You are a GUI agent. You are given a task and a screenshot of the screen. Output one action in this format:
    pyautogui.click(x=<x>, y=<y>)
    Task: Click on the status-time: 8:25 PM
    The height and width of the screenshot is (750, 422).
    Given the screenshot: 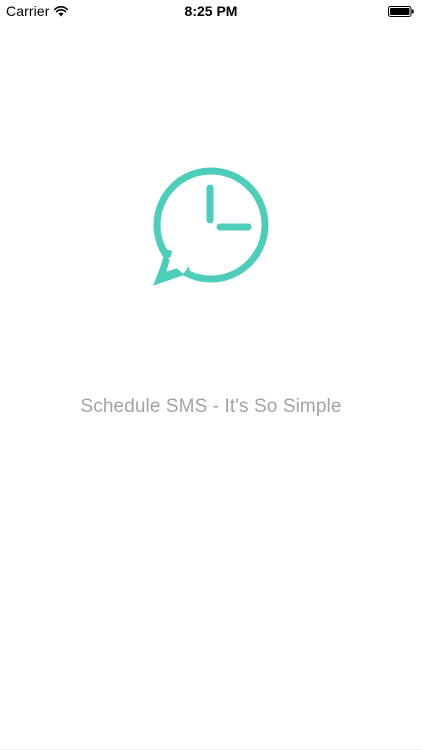 What is the action you would take?
    pyautogui.click(x=211, y=11)
    